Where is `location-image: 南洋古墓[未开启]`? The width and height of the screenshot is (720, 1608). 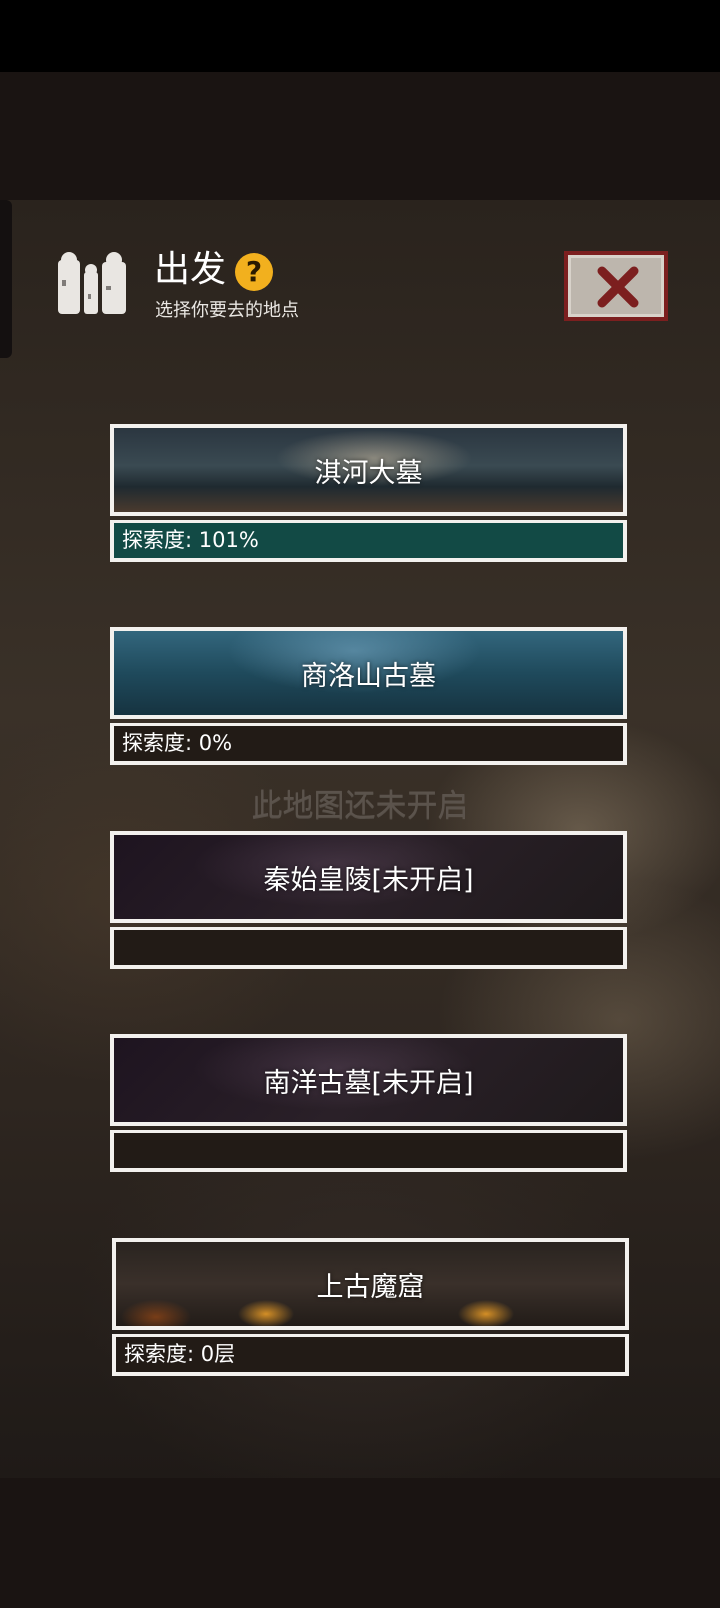 location-image: 南洋古墓[未开启] is located at coordinates (368, 1080).